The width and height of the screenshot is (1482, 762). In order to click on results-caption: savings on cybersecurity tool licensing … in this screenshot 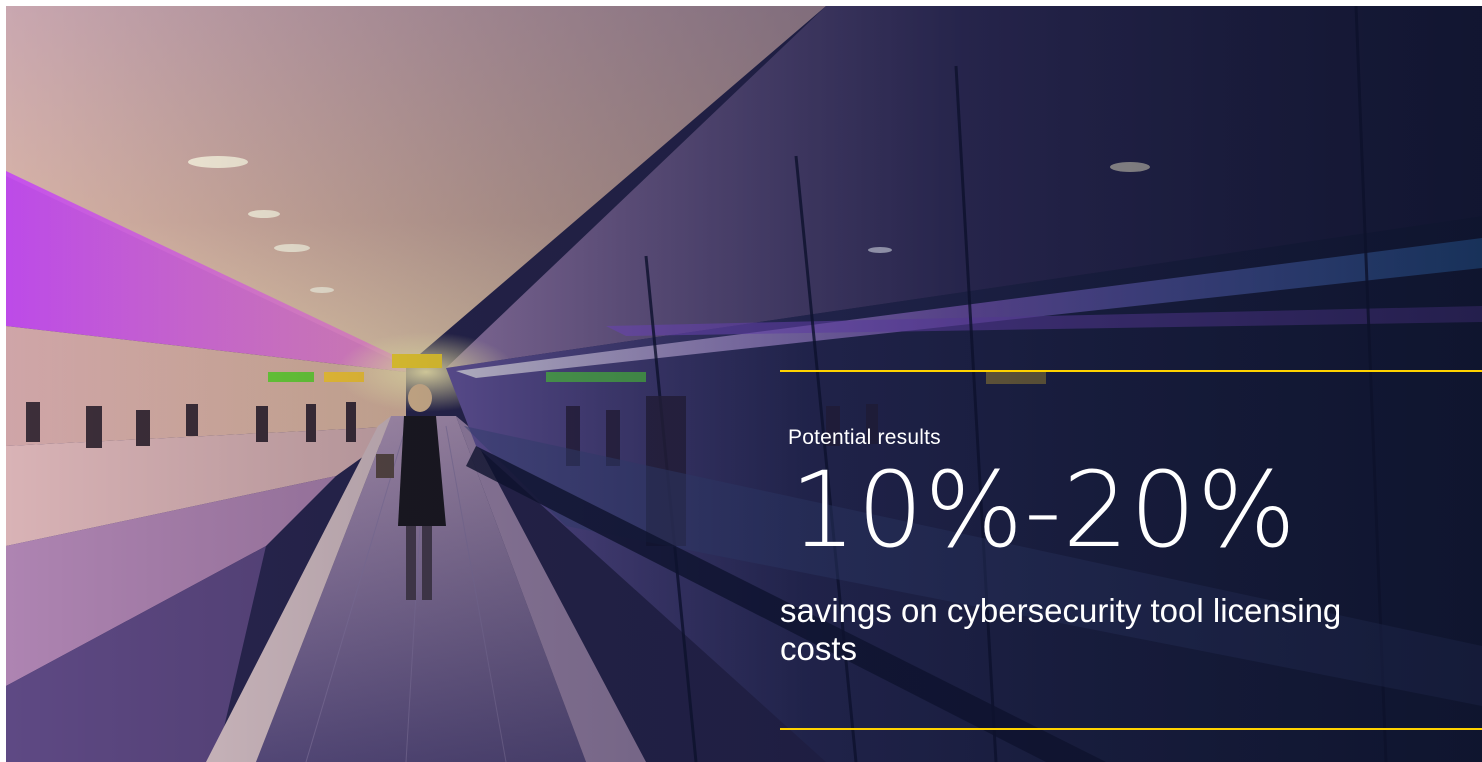, I will do `click(1061, 629)`.